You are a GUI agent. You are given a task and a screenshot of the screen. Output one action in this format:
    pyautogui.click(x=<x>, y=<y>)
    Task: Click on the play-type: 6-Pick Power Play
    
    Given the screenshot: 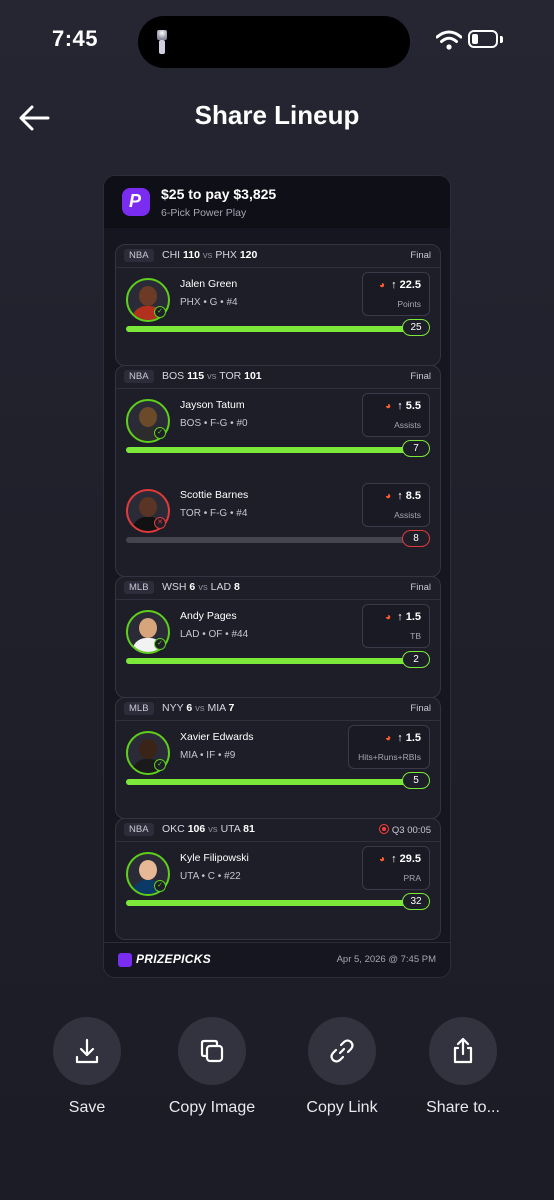 What is the action you would take?
    pyautogui.click(x=204, y=213)
    